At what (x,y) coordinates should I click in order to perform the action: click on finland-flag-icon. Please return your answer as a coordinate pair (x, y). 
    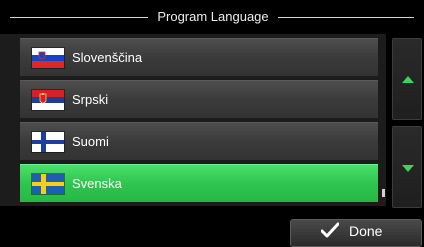
    Looking at the image, I should click on (48, 142).